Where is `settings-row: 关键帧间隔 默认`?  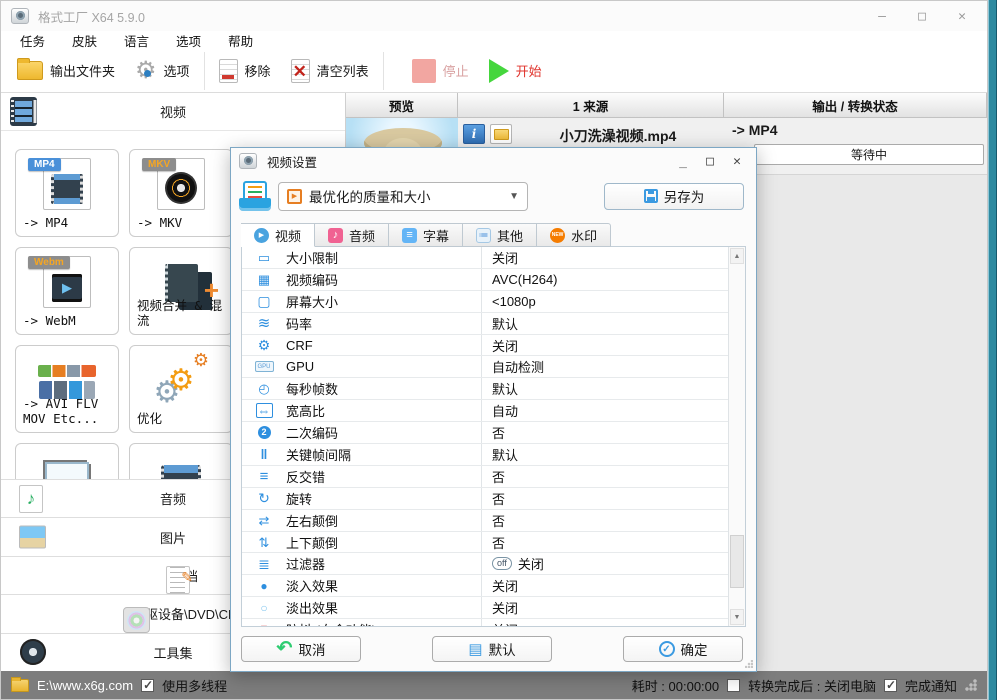 settings-row: 关键帧间隔 默认 is located at coordinates (485, 455).